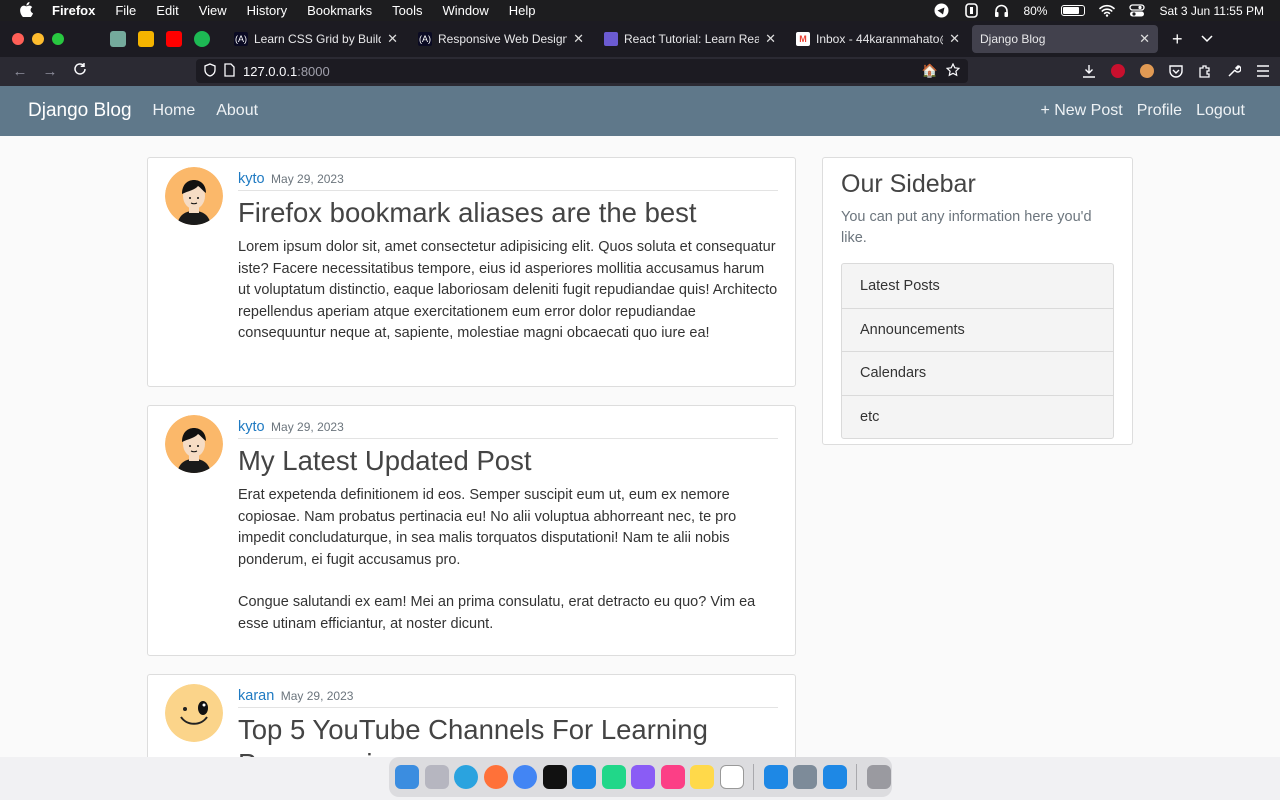 Image resolution: width=1280 pixels, height=800 pixels. I want to click on pinned-tabs, so click(160, 39).